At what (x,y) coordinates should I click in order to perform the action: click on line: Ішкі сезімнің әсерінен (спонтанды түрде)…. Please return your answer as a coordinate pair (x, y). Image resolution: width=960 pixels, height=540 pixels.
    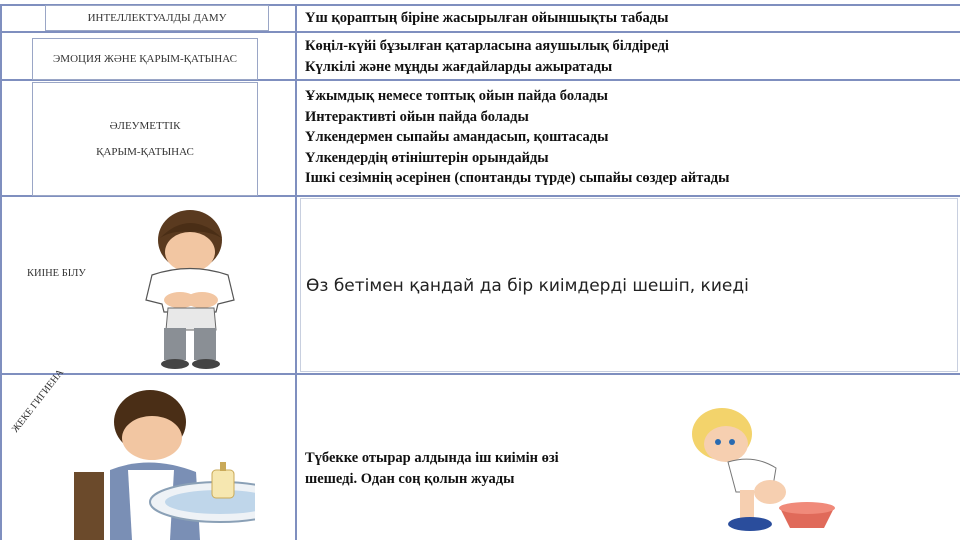
    Looking at the image, I should click on (517, 178).